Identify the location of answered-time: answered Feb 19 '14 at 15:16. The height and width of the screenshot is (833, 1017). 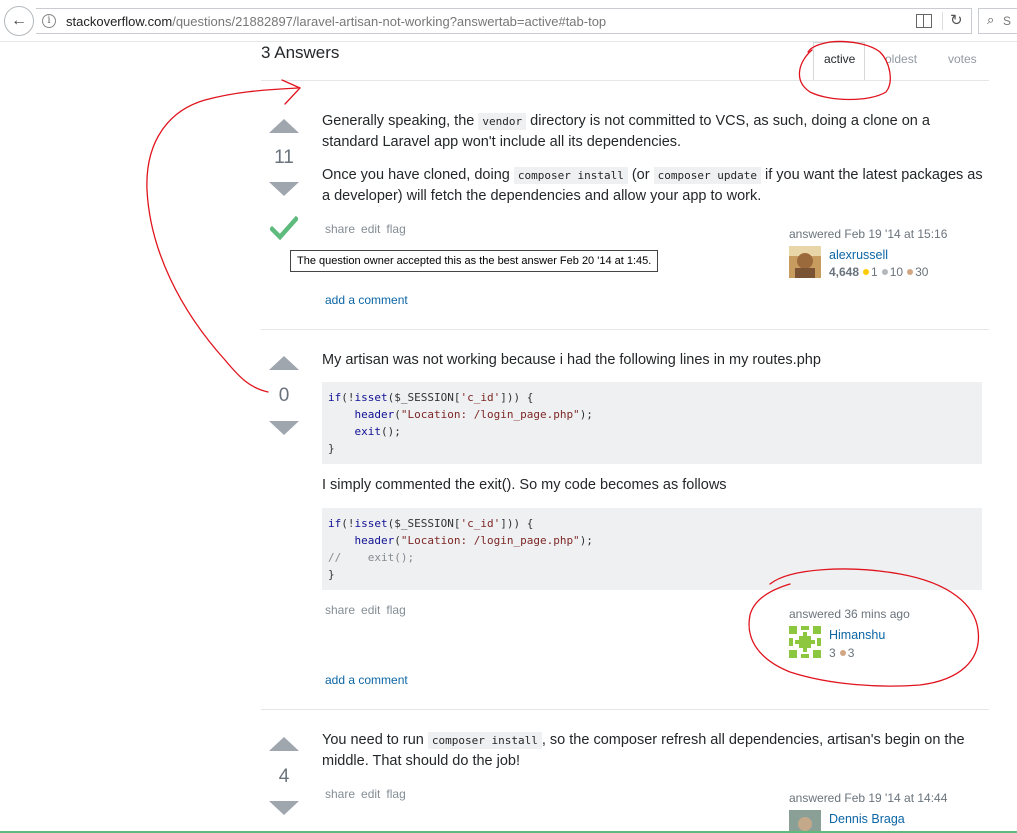
(868, 234).